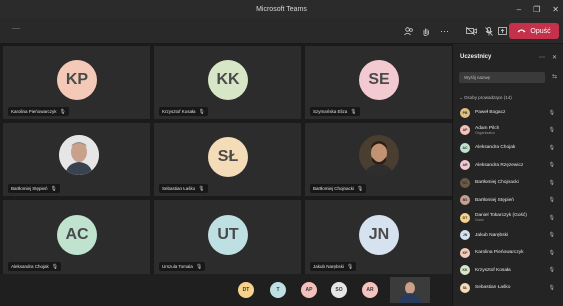  I want to click on name-tag: Szymańska Eliza 🎙, so click(335, 111).